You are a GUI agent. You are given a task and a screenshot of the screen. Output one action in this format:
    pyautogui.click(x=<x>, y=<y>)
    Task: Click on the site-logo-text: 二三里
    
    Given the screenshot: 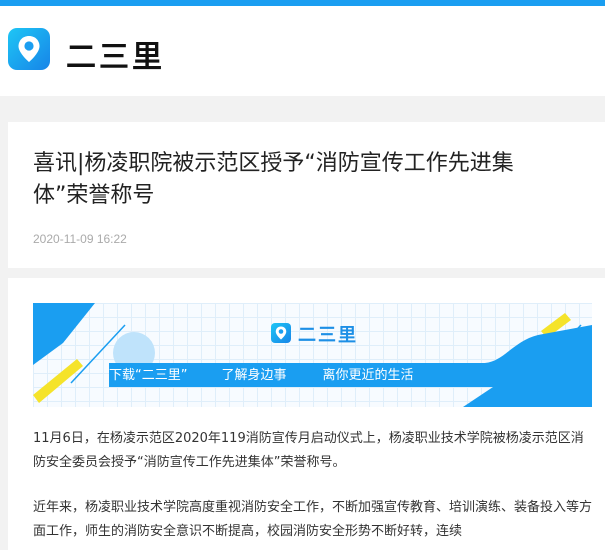 What is the action you would take?
    pyautogui.click(x=115, y=54)
    